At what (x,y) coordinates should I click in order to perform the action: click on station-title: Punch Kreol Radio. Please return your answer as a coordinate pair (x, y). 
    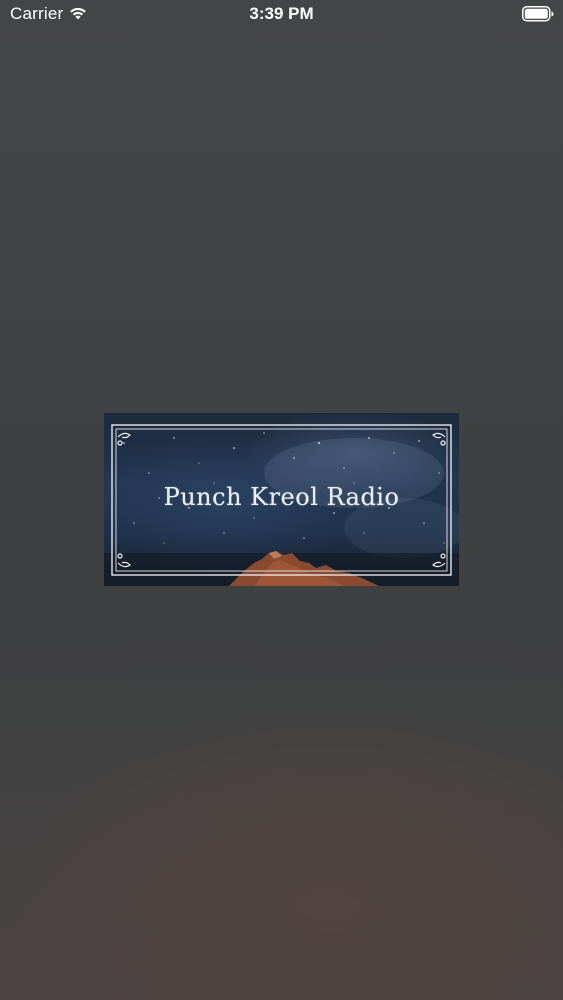
    Looking at the image, I should click on (281, 497).